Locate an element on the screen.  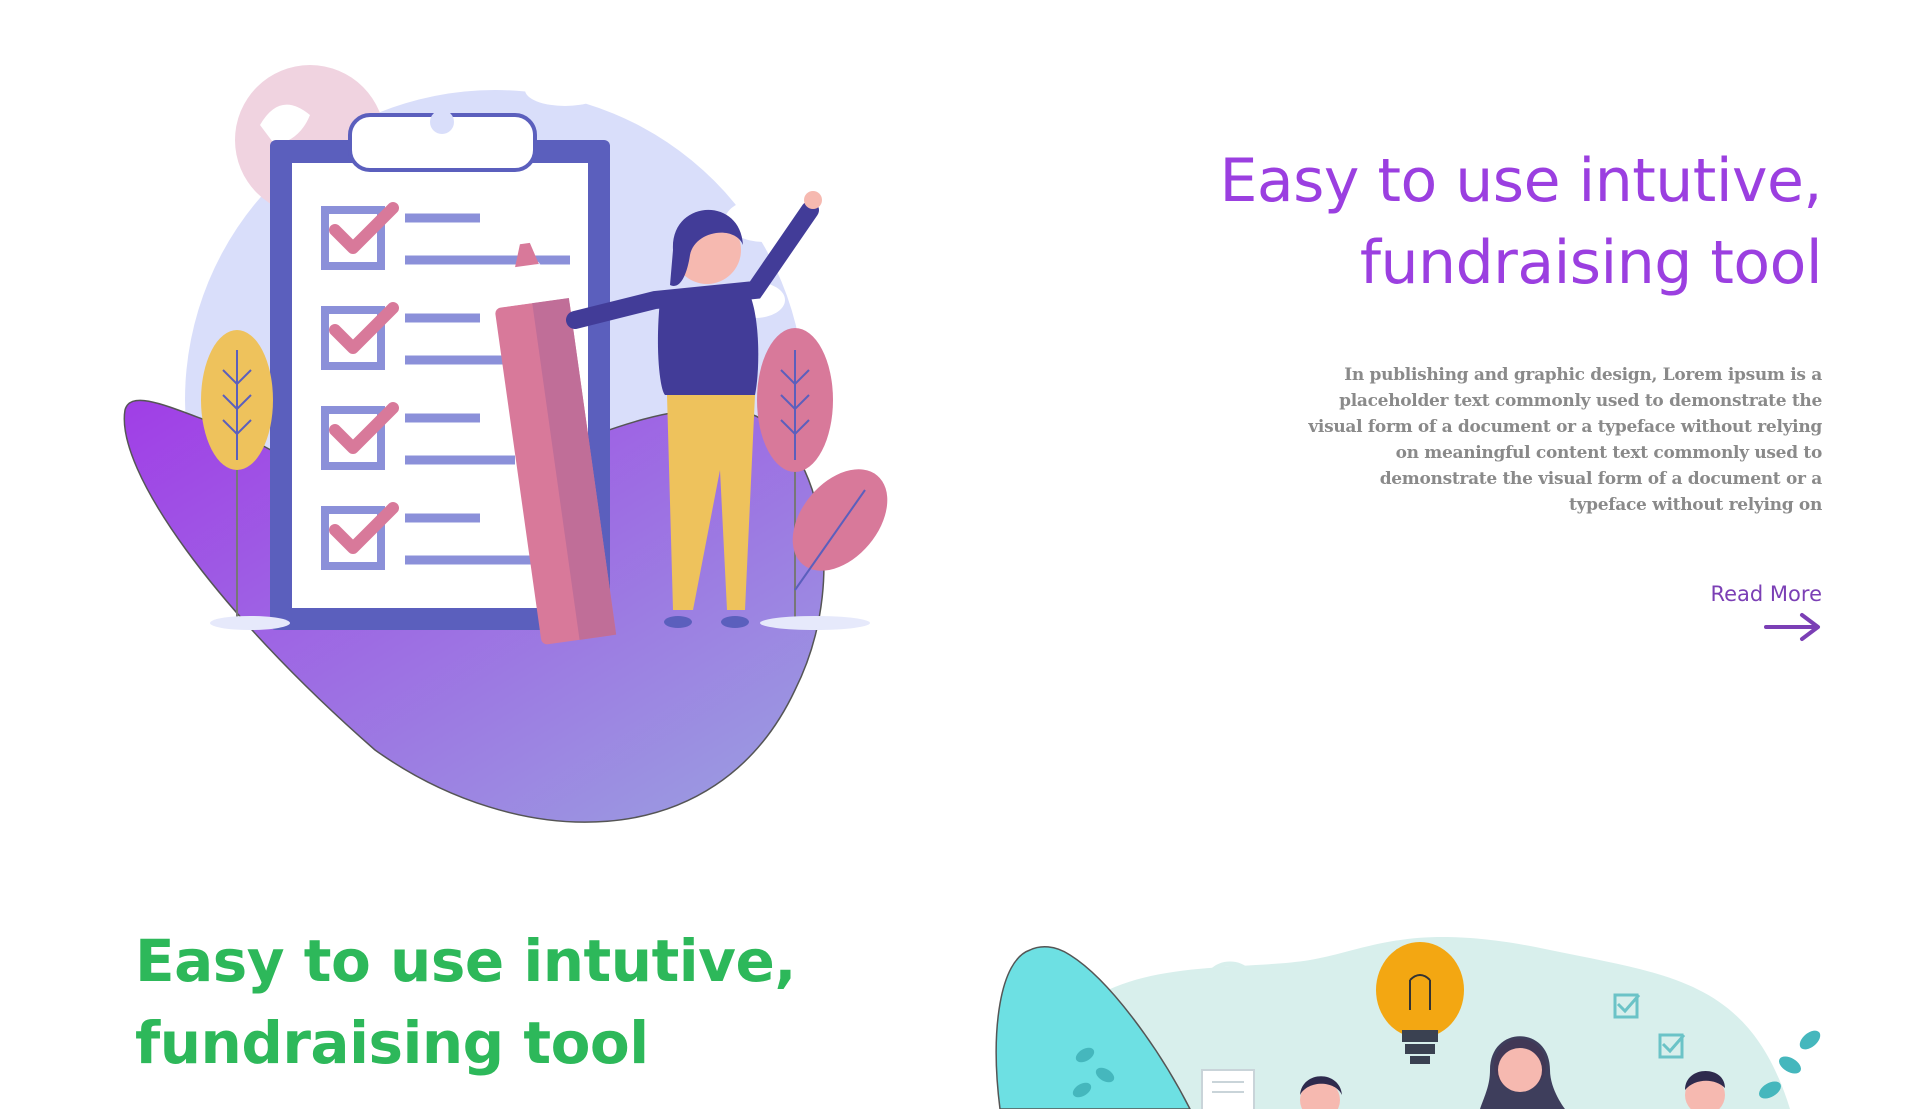
feature-heading: Easy to use intutive, fundraising tool is located at coordinates (1472, 222).